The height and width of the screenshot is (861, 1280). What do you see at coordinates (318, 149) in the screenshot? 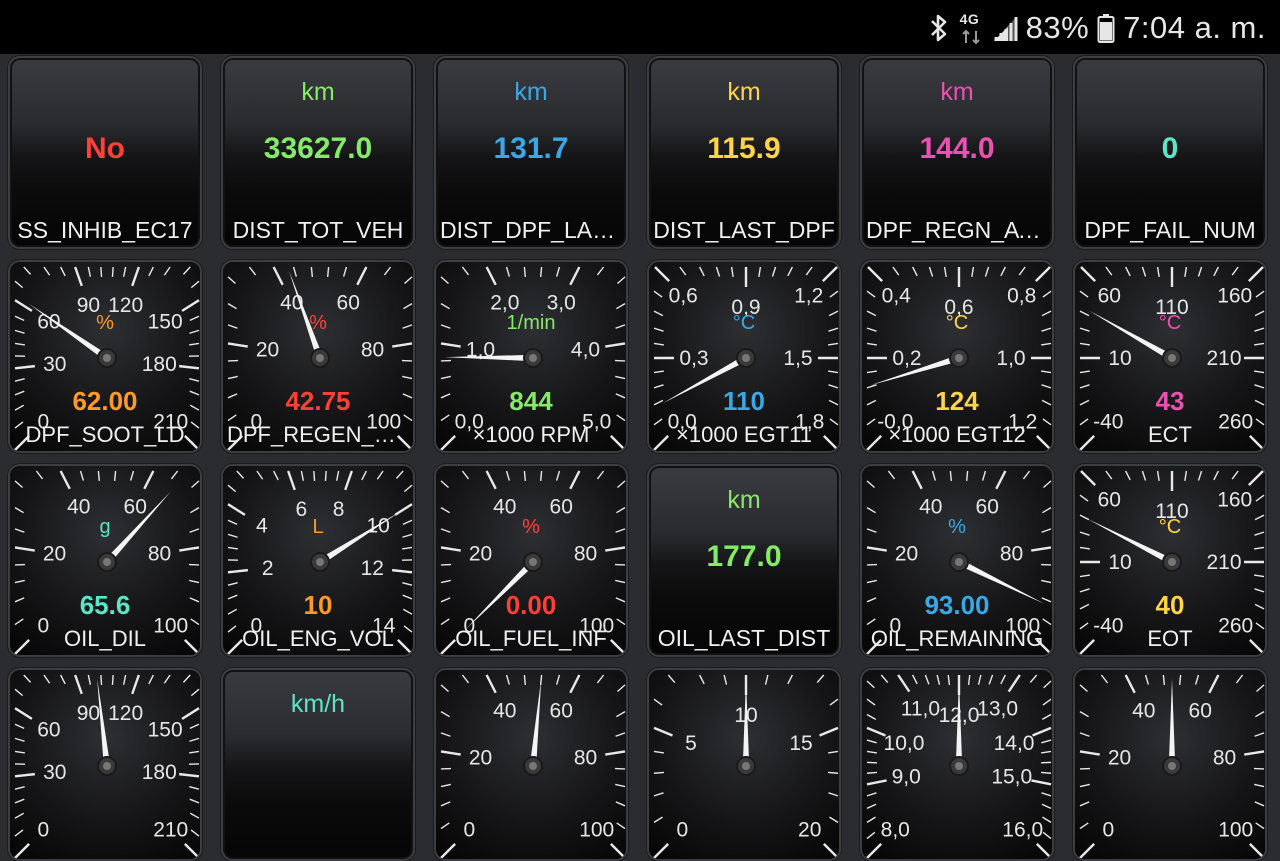
I see `tile-value: 33627.0` at bounding box center [318, 149].